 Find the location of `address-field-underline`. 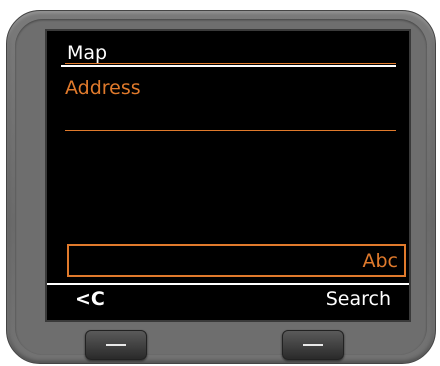

address-field-underline is located at coordinates (230, 130).